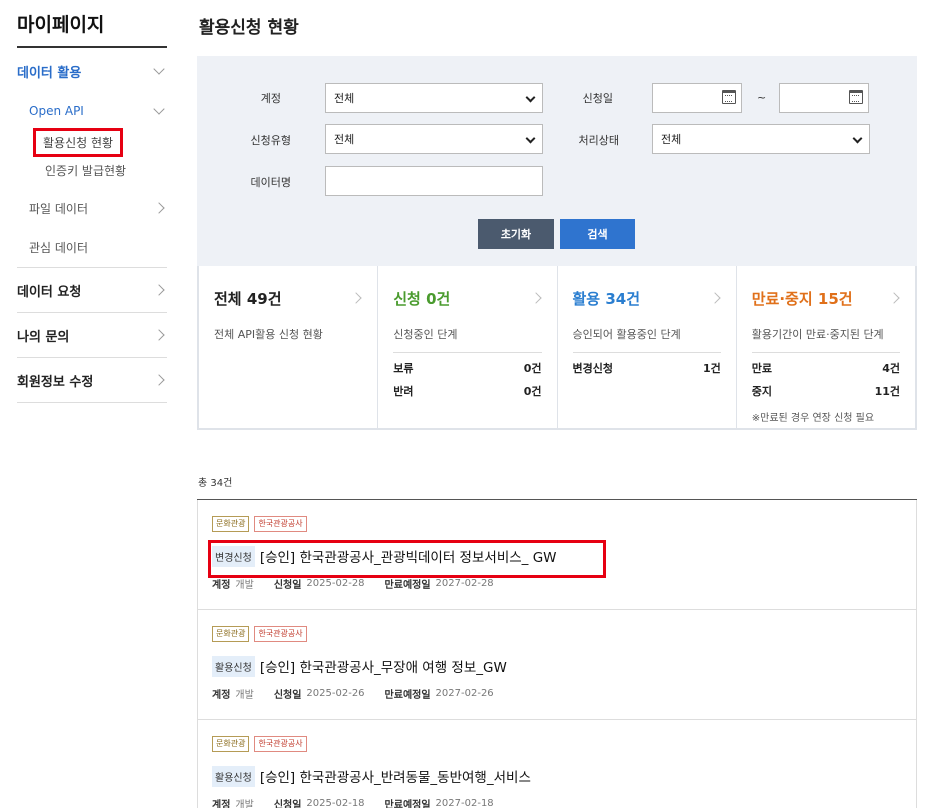  I want to click on stat-card-apply: 신청 0건 신청중인 단계 보류 0건 반려 0건, so click(468, 347).